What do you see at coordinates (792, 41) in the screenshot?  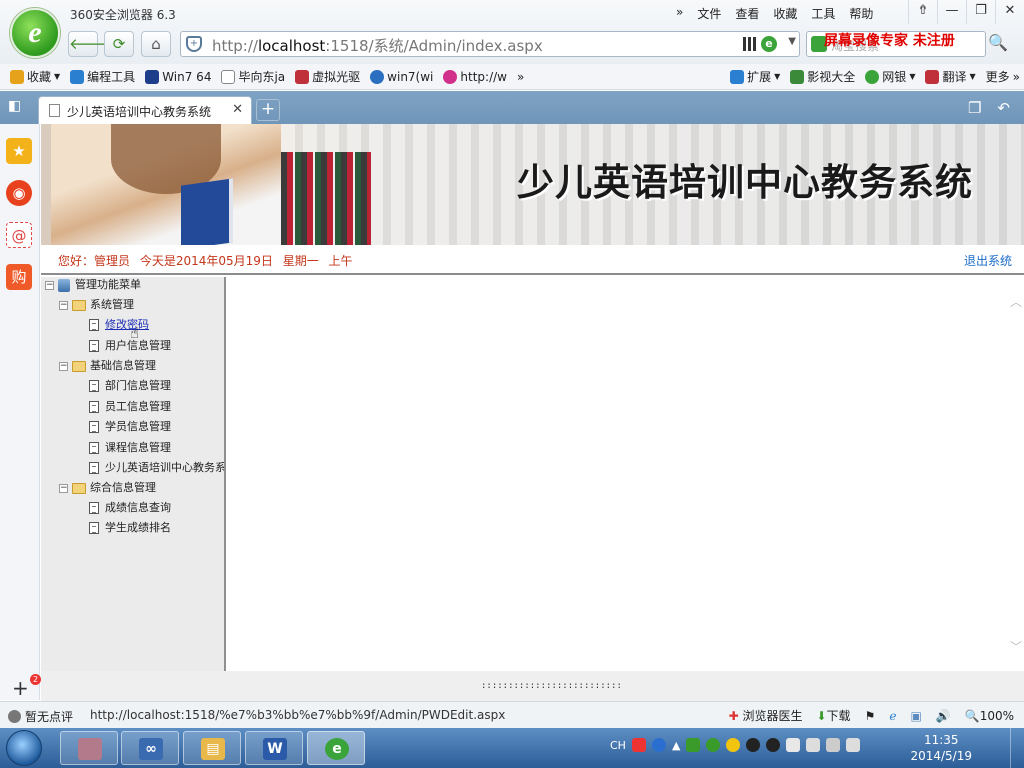 I see `chevron-down-icon: ▼` at bounding box center [792, 41].